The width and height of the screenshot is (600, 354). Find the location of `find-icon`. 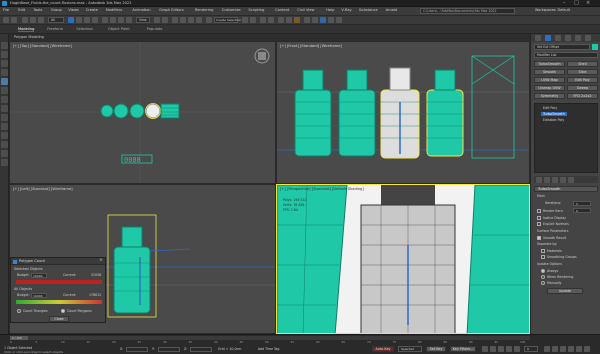

find-icon is located at coordinates (4, 135).